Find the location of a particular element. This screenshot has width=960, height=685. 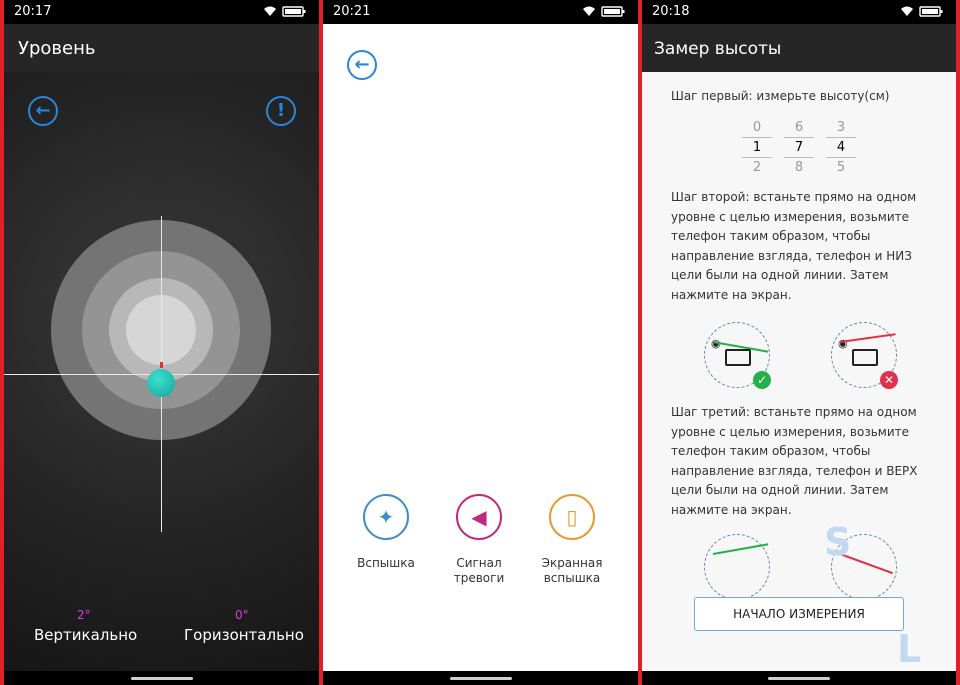

status-time: 20:21 is located at coordinates (352, 11).